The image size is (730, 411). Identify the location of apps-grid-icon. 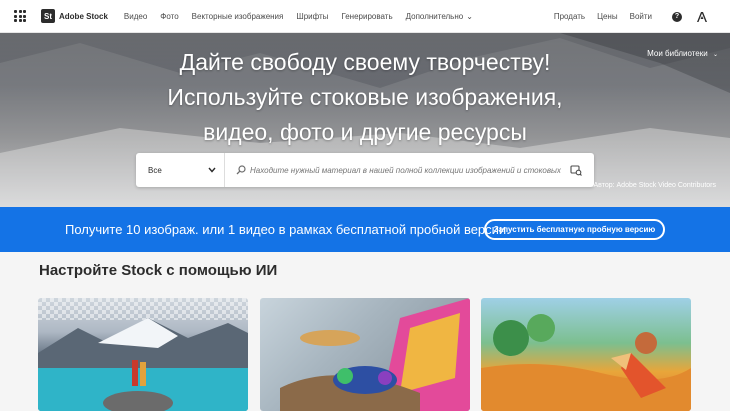
(20, 16).